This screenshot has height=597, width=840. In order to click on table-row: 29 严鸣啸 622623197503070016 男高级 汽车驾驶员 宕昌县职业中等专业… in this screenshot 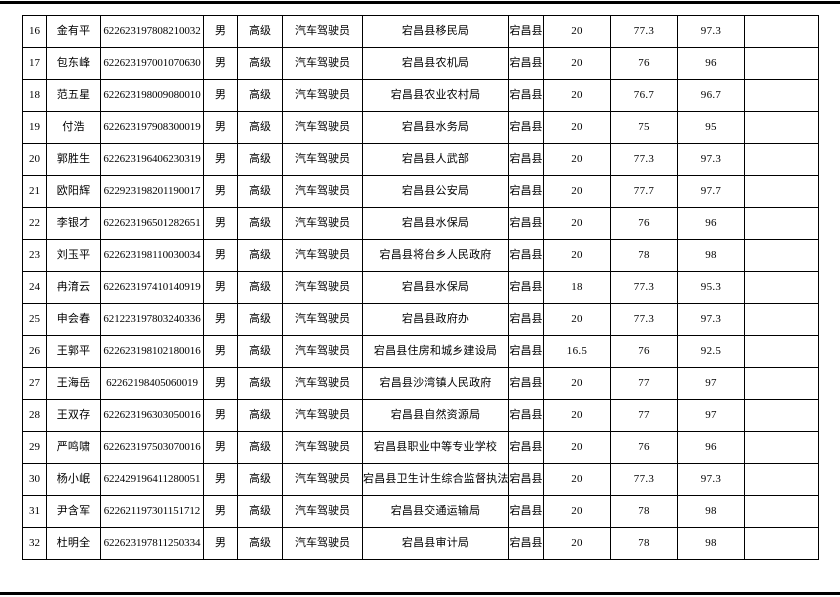, I will do `click(420, 447)`.